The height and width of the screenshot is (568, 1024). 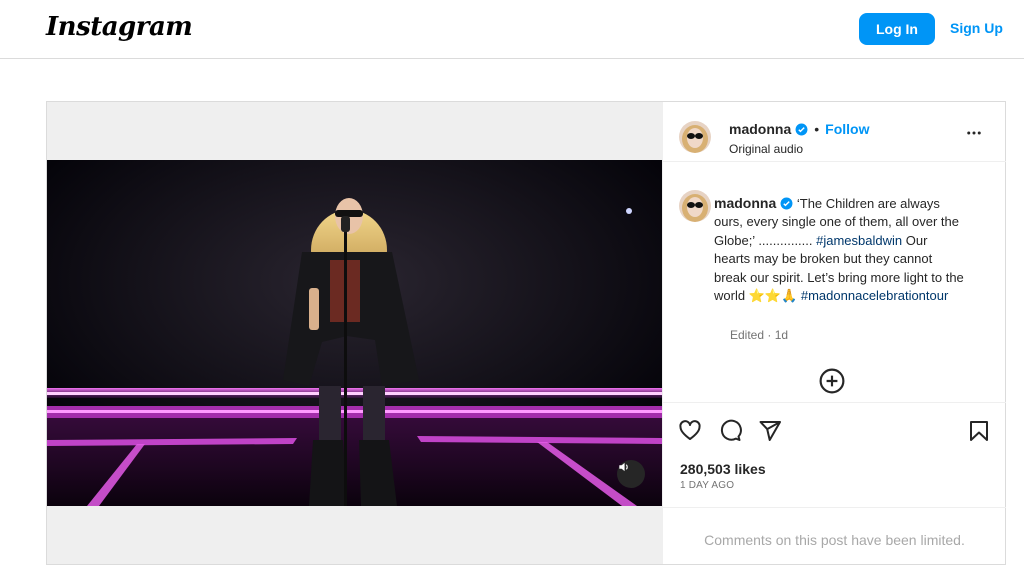 I want to click on comment-icon, so click(x=730, y=431).